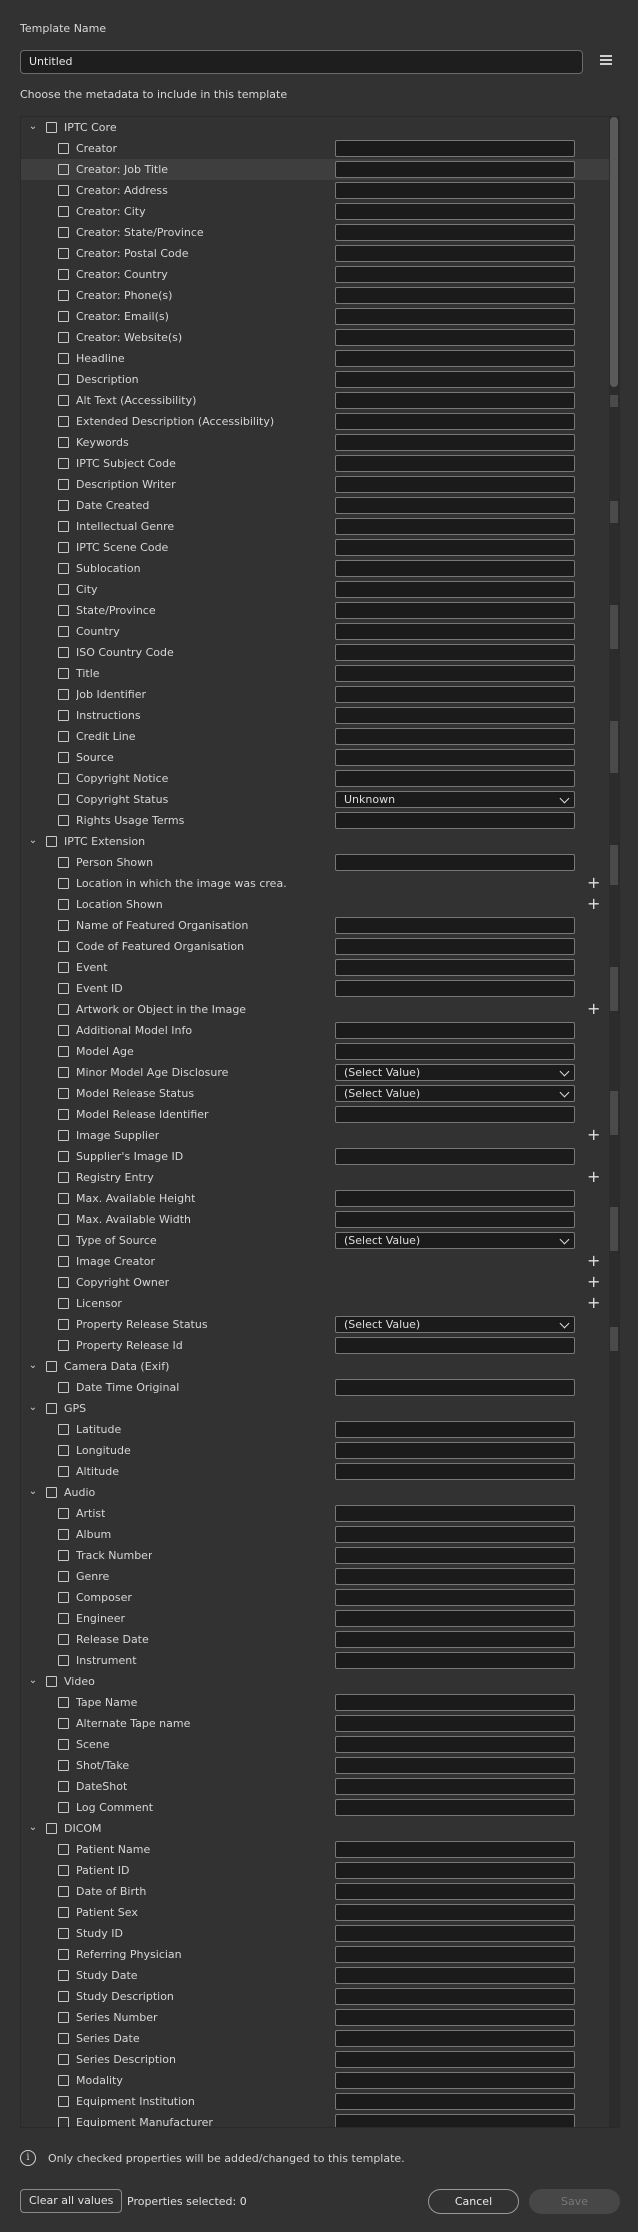 Image resolution: width=638 pixels, height=2232 pixels. Describe the element at coordinates (320, 1849) in the screenshot. I see `property-row-patient-name: Patient Name` at that location.